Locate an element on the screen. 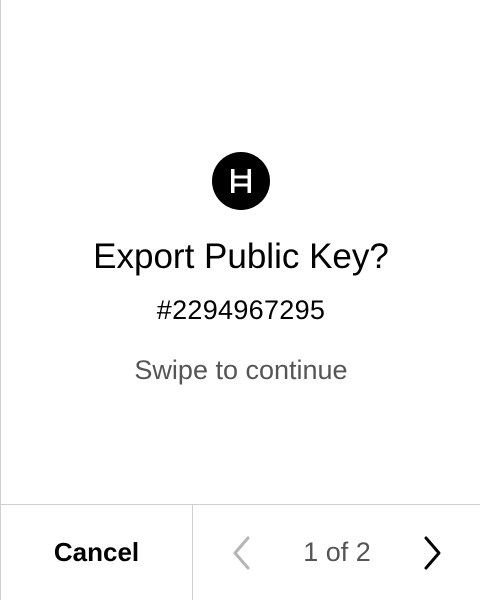 Image resolution: width=480 pixels, height=600 pixels. page-indicator: 1 of 2 is located at coordinates (337, 552).